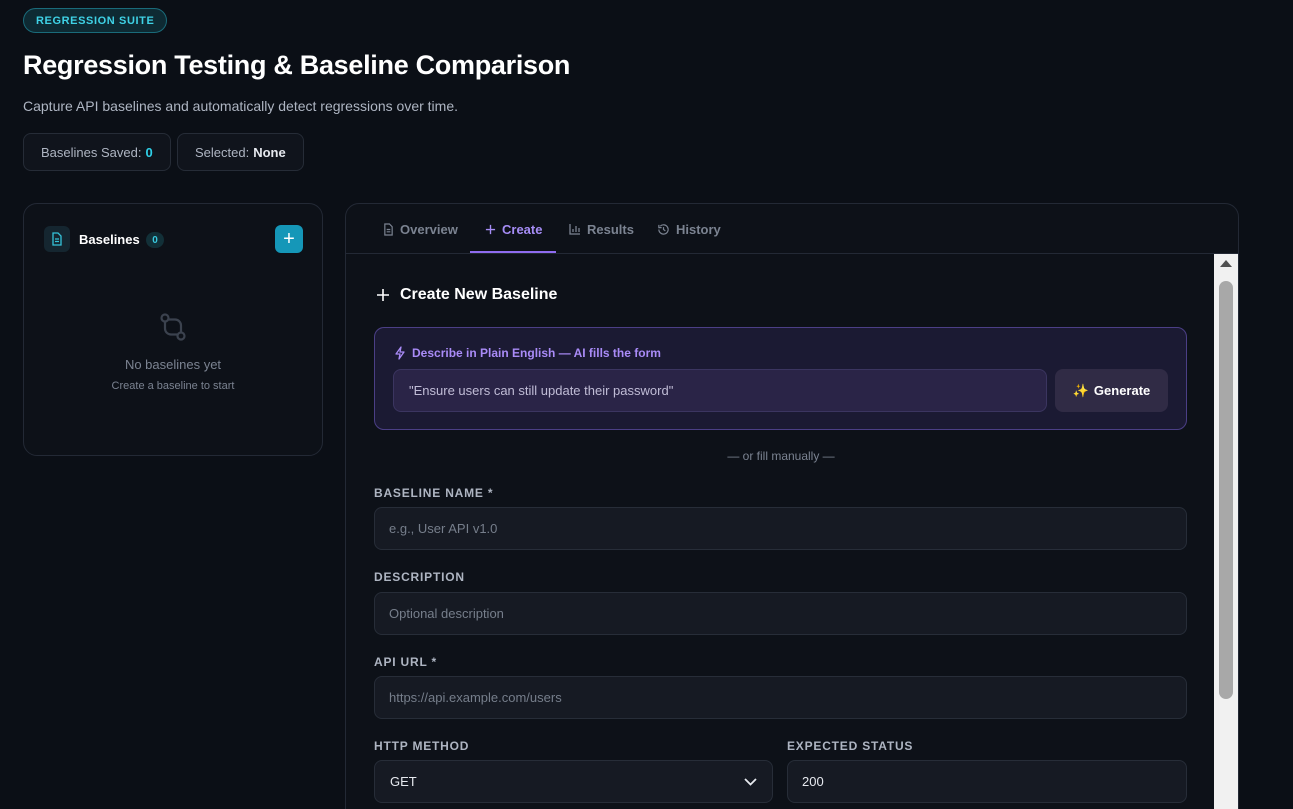 The height and width of the screenshot is (809, 1293). Describe the element at coordinates (173, 364) in the screenshot. I see `empty-state-title: No baselines yet` at that location.